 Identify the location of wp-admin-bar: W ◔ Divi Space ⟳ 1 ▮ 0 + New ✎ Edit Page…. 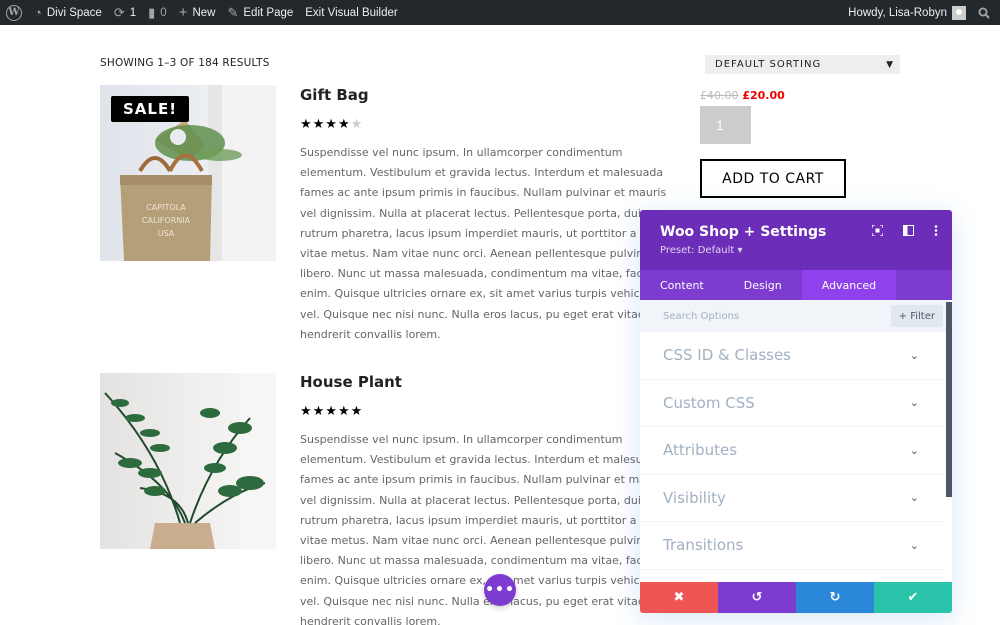
(500, 12).